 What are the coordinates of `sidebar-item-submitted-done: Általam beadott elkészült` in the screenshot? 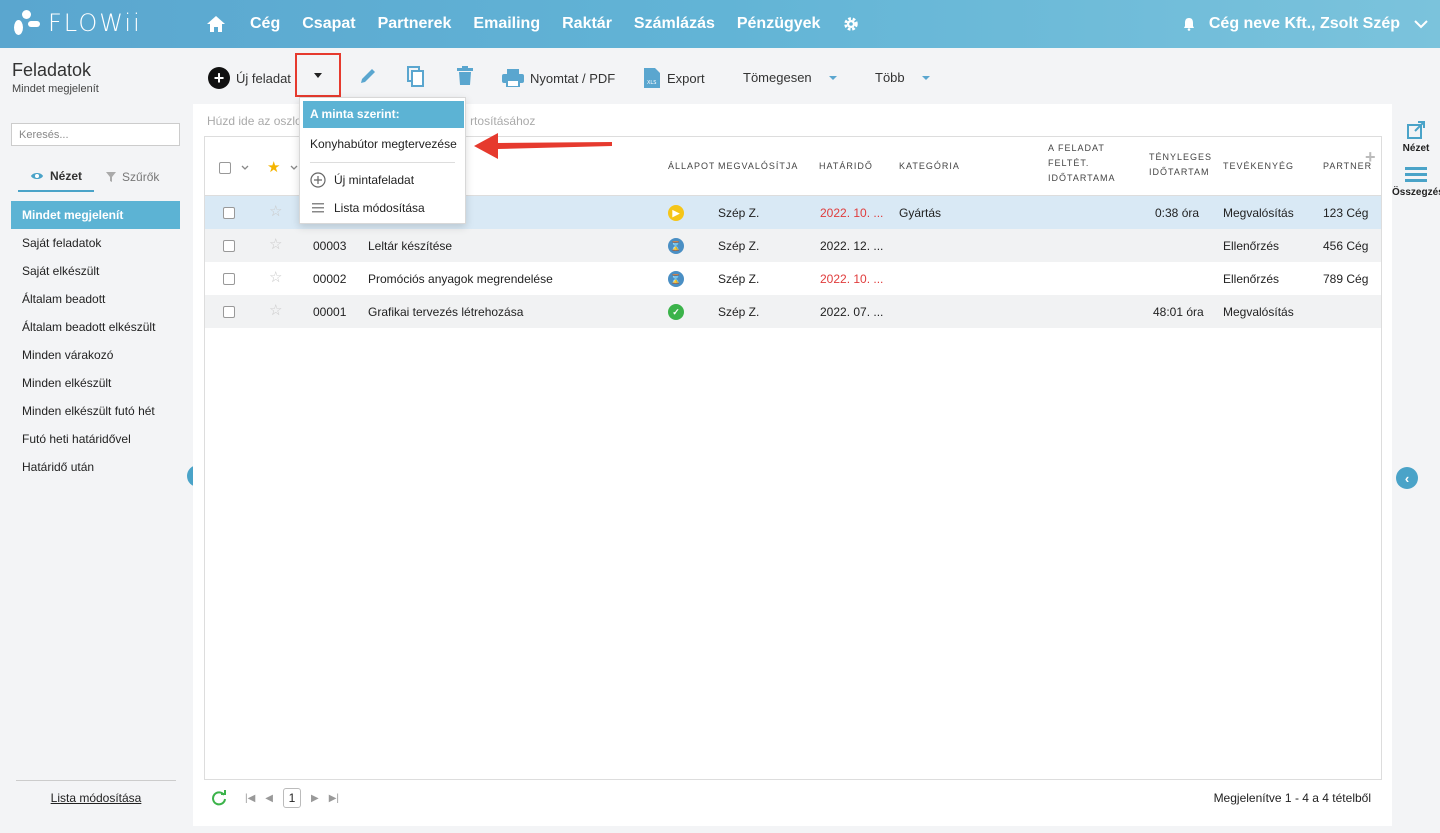 It's located at (95, 327).